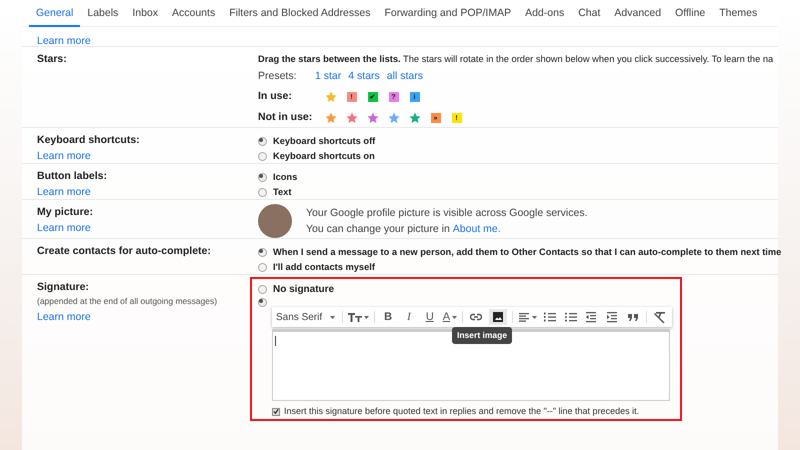 Image resolution: width=800 pixels, height=450 pixels. What do you see at coordinates (285, 177) in the screenshot?
I see `option-label: Icons` at bounding box center [285, 177].